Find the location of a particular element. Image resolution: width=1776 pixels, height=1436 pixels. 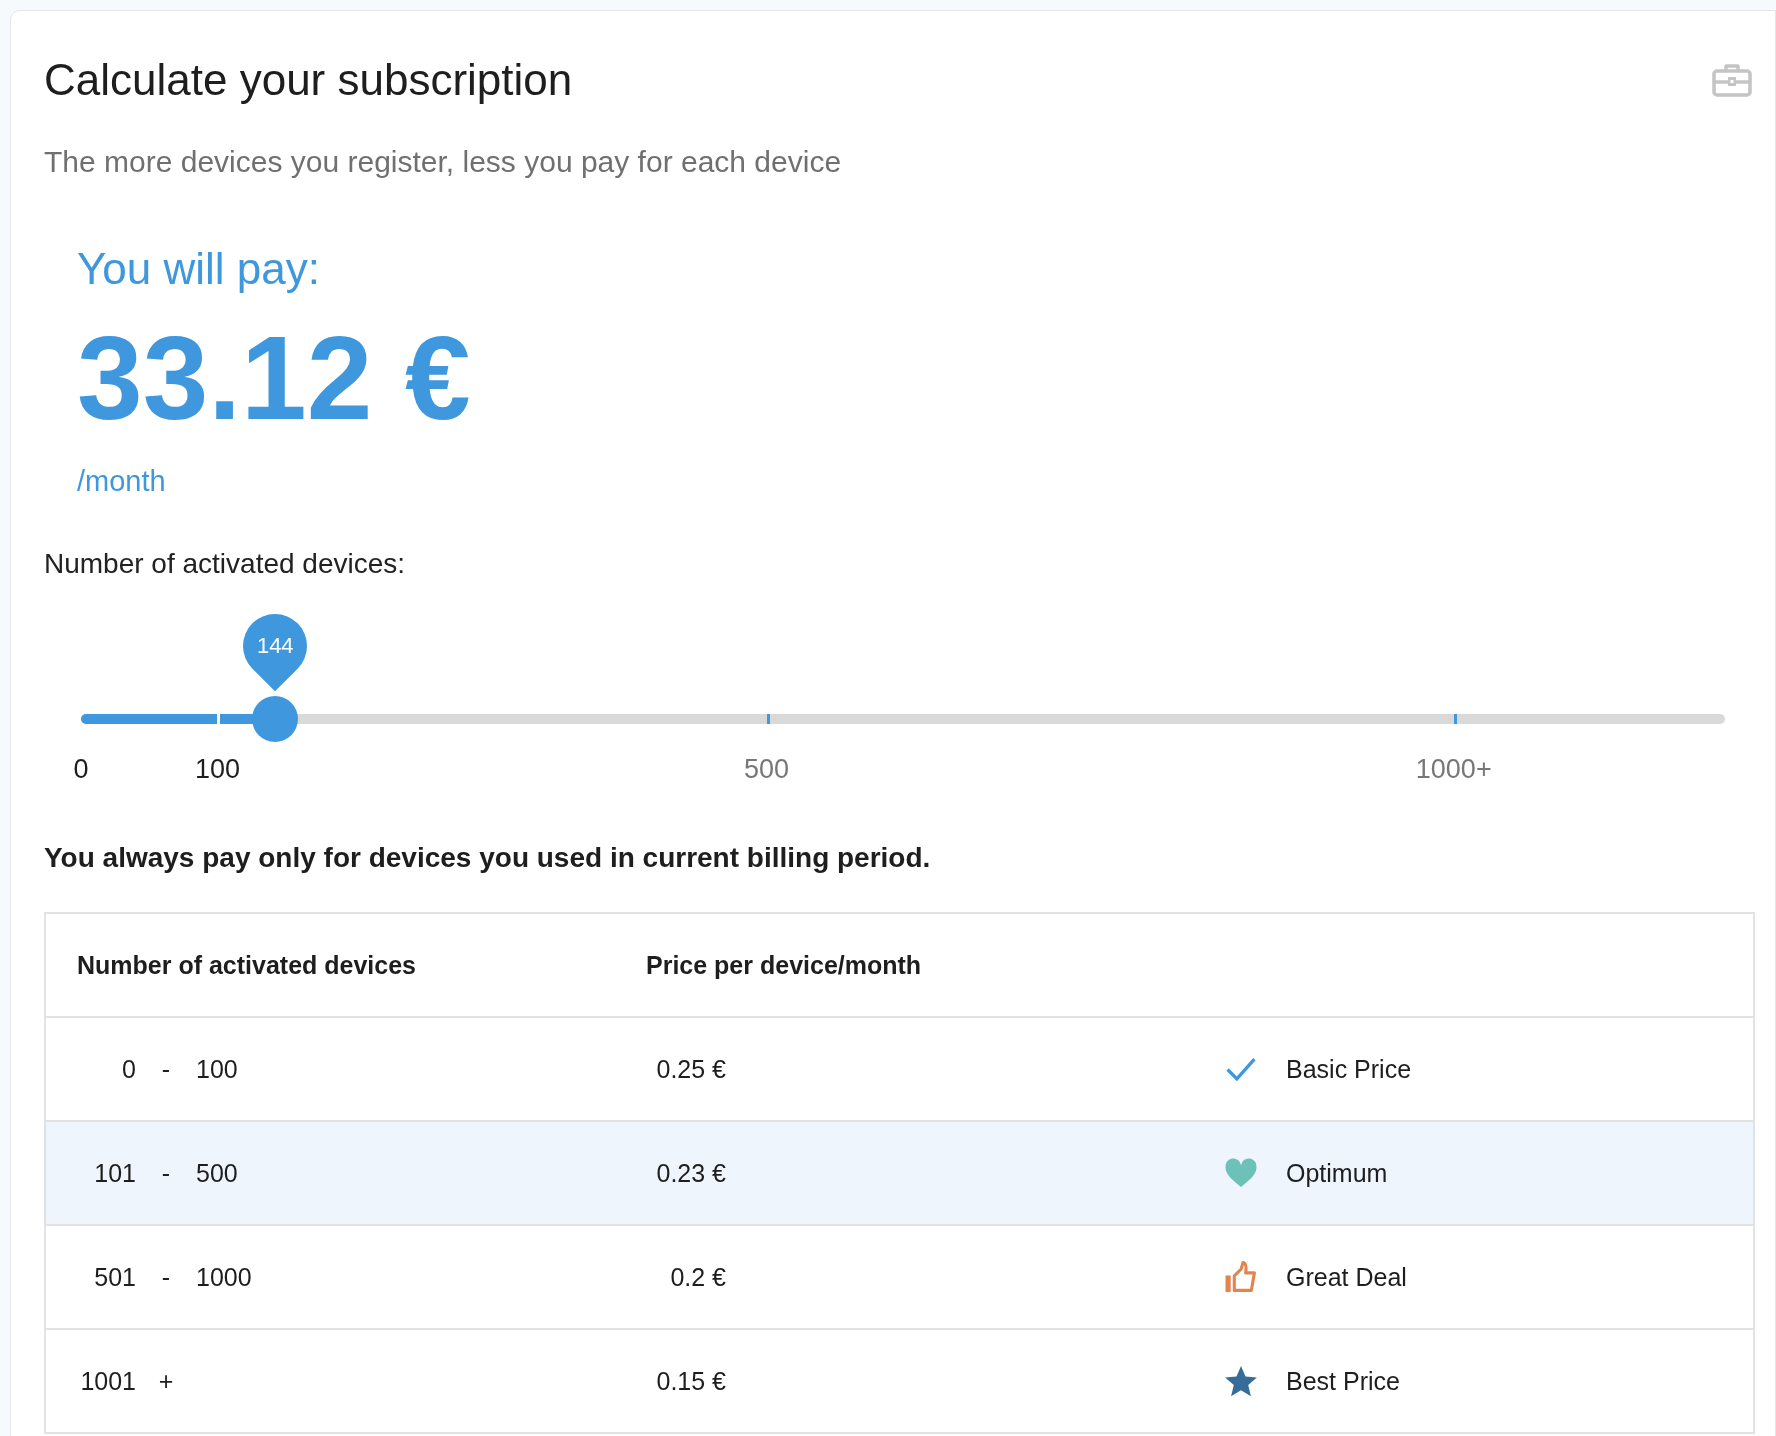

tier-label: Best Price is located at coordinates (1343, 1381).